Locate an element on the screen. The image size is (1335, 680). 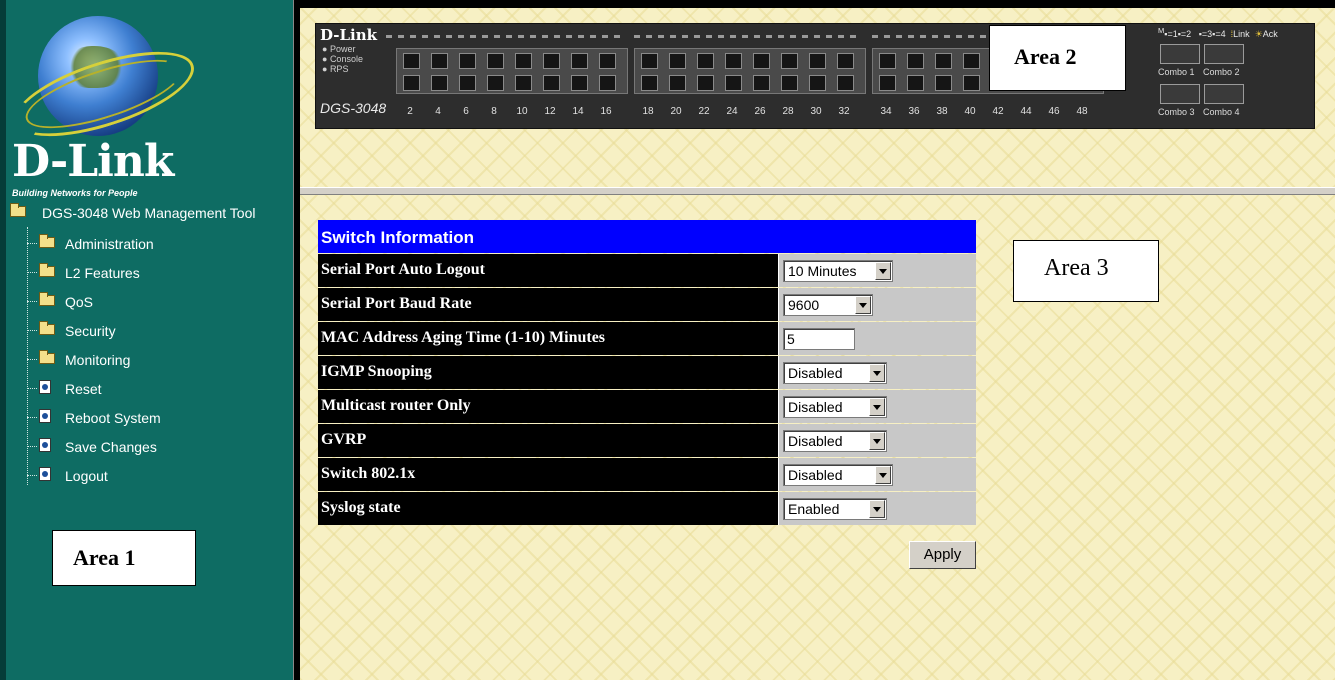
port-number-label: 36 is located at coordinates (914, 111).